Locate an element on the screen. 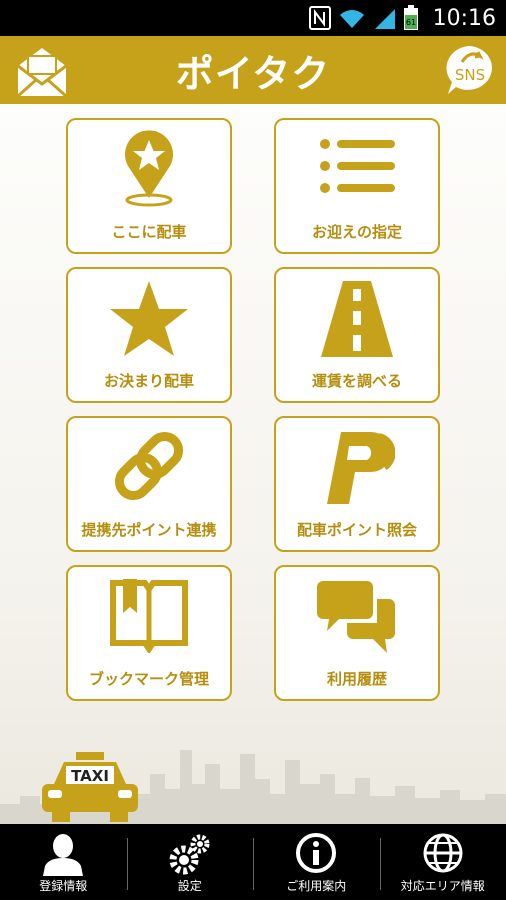 The image size is (506, 900). dispatch-points-button: 配車ポイント照会 is located at coordinates (357, 484).